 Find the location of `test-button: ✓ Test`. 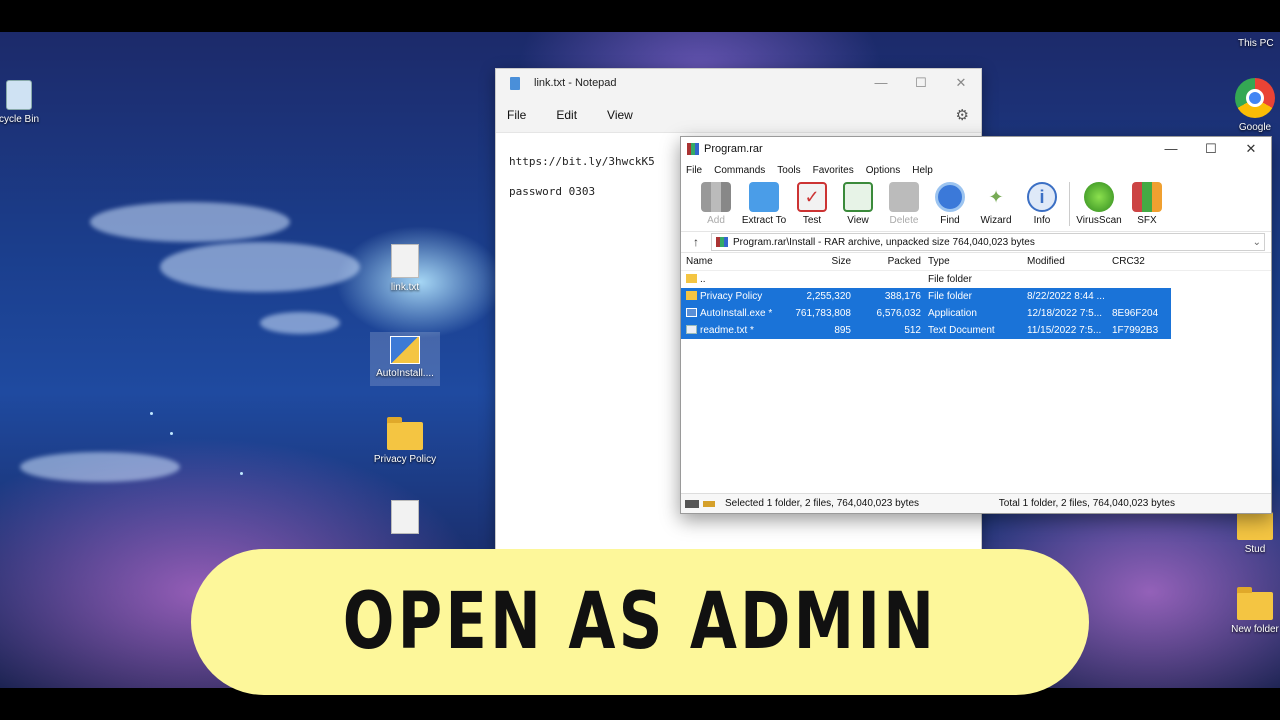

test-button: ✓ Test is located at coordinates (812, 204).